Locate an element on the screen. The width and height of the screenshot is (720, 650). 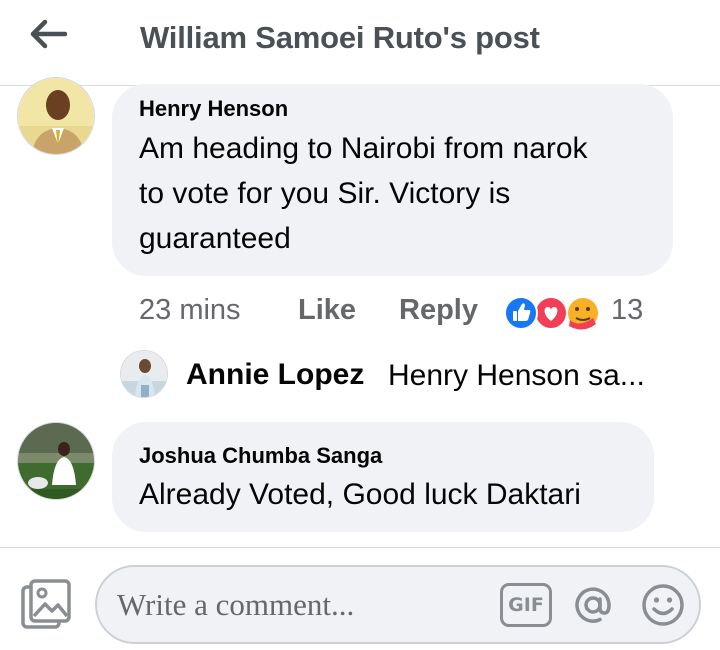
mention-button is located at coordinates (593, 605).